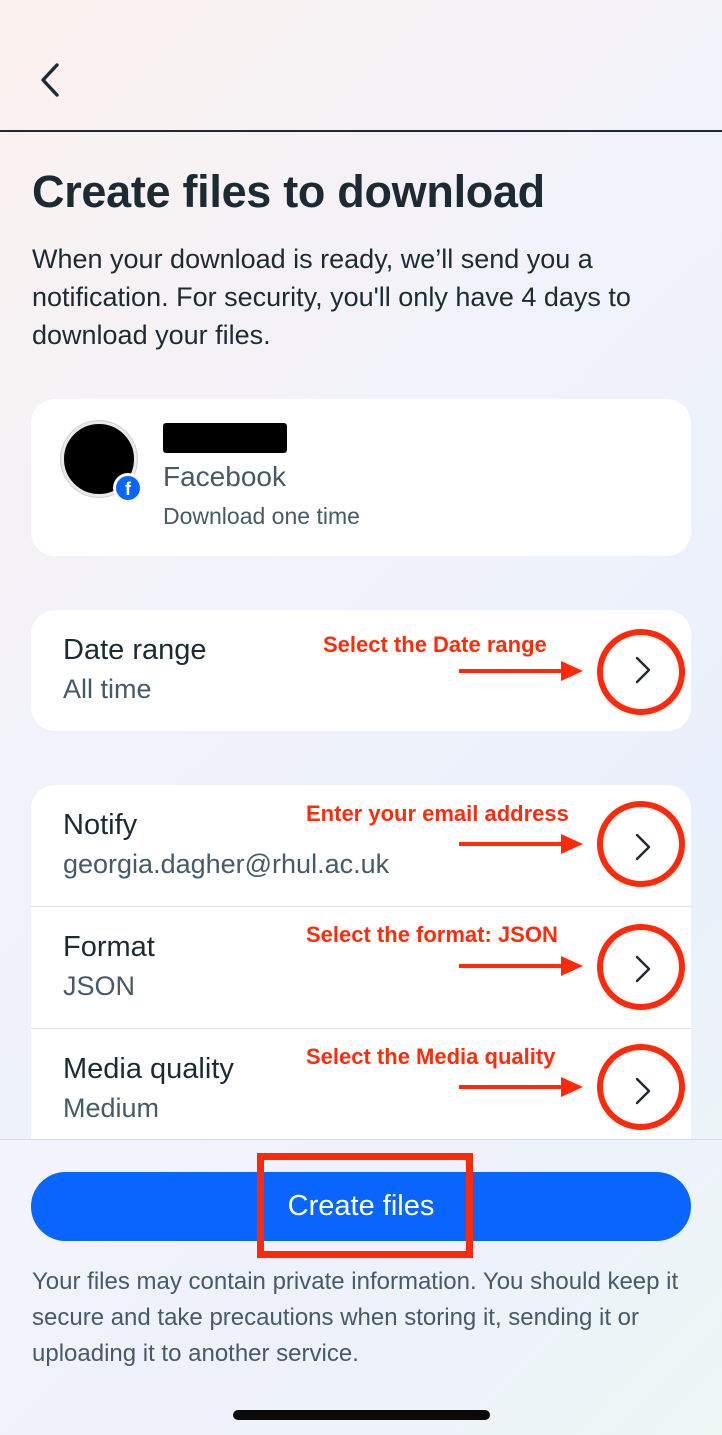  I want to click on annotation-highlight-box, so click(365, 1205).